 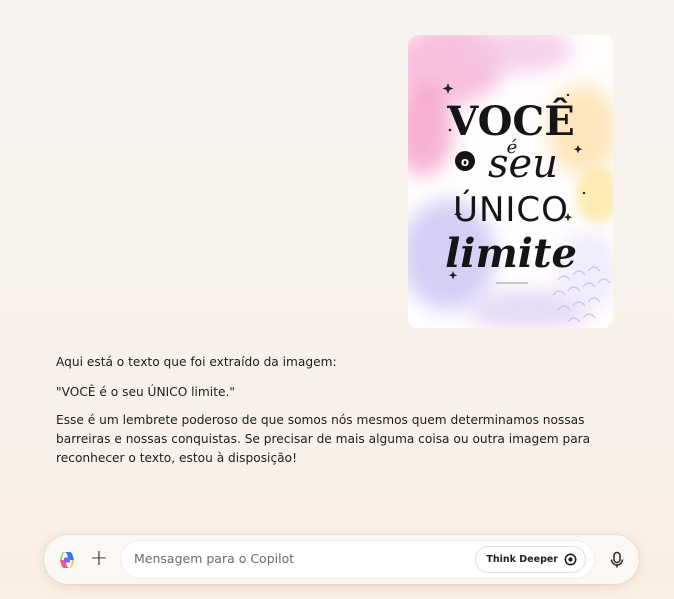 I want to click on quote-poster-image: VOCÊ é o seu ÚNICO limite, so click(x=510, y=181).